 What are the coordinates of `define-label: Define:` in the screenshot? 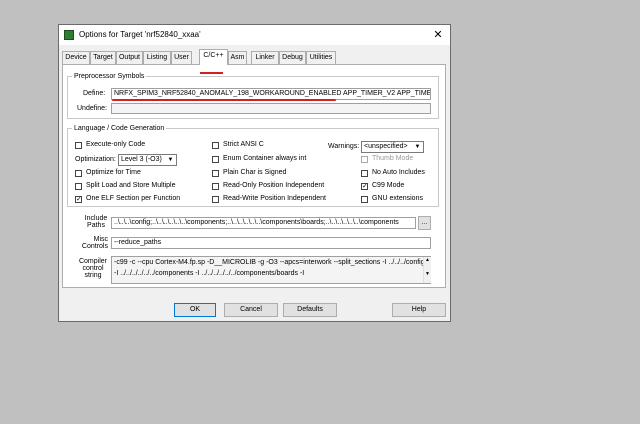 It's located at (94, 93).